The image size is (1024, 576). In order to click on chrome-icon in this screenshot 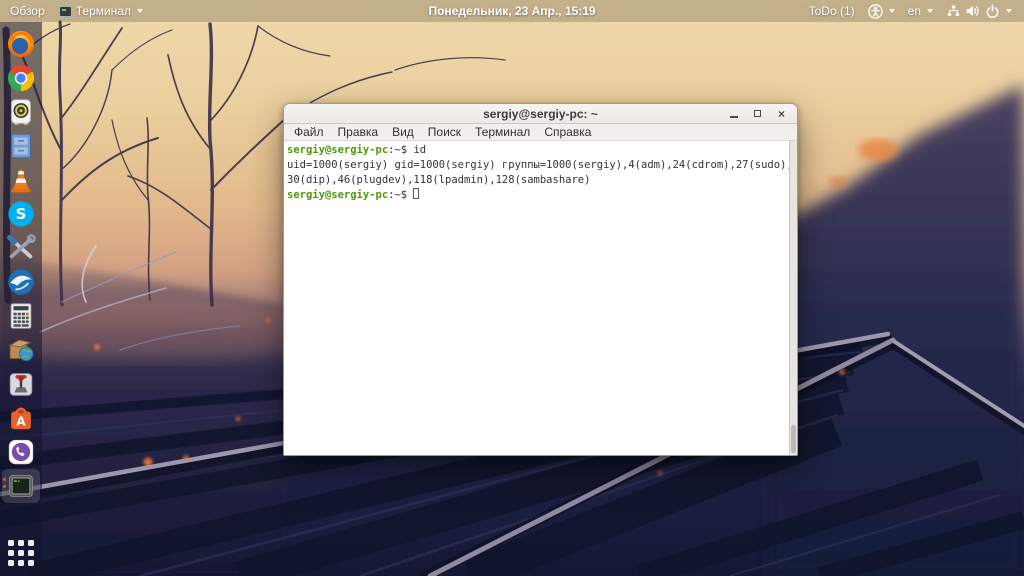, I will do `click(21, 78)`.